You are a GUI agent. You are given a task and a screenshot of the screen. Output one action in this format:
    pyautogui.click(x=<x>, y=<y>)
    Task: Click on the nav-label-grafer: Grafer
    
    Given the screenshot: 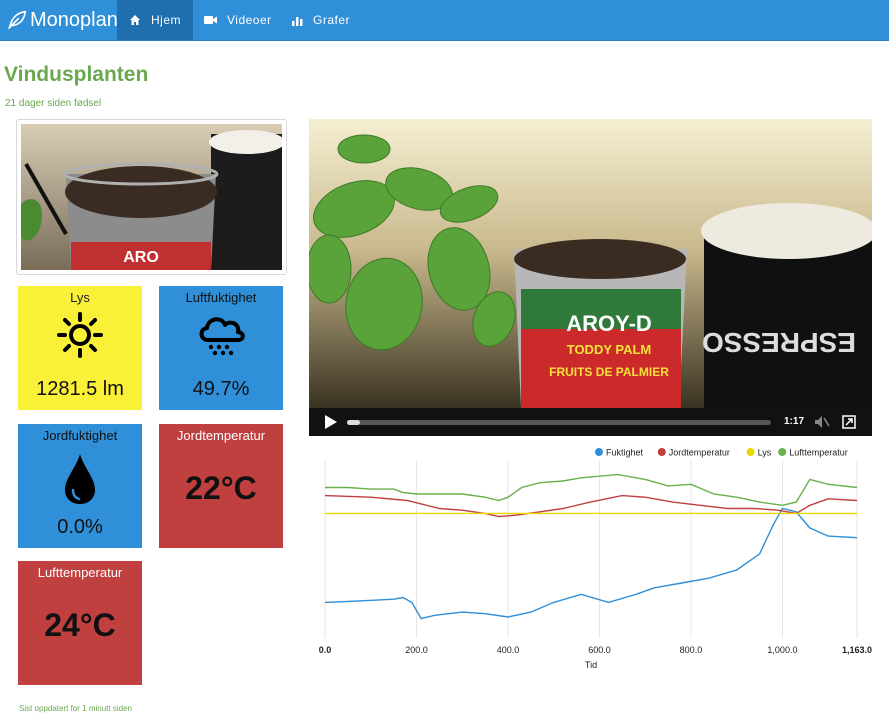 What is the action you would take?
    pyautogui.click(x=332, y=20)
    